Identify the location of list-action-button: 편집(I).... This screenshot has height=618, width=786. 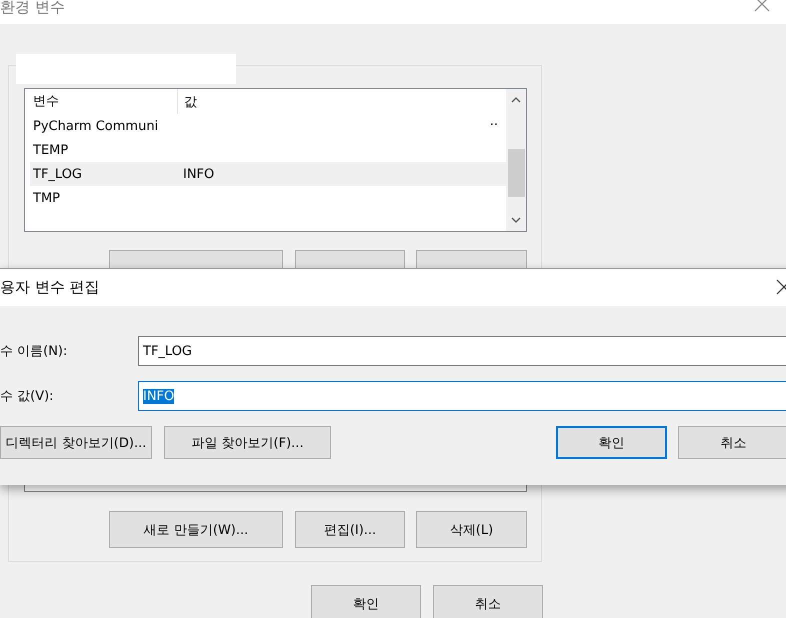
(350, 529).